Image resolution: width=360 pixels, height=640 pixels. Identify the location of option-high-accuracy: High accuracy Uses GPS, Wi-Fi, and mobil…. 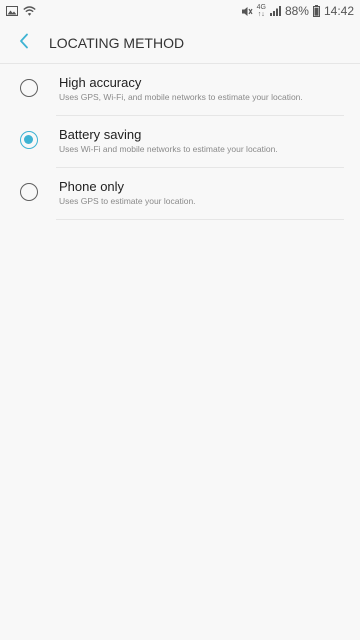
(180, 90).